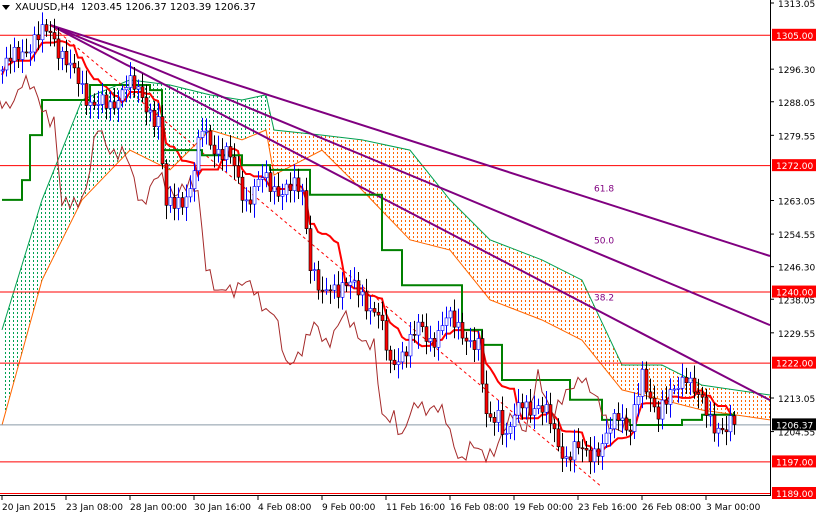 The height and width of the screenshot is (516, 816). I want to click on dropdown-triangle-icon, so click(6, 7).